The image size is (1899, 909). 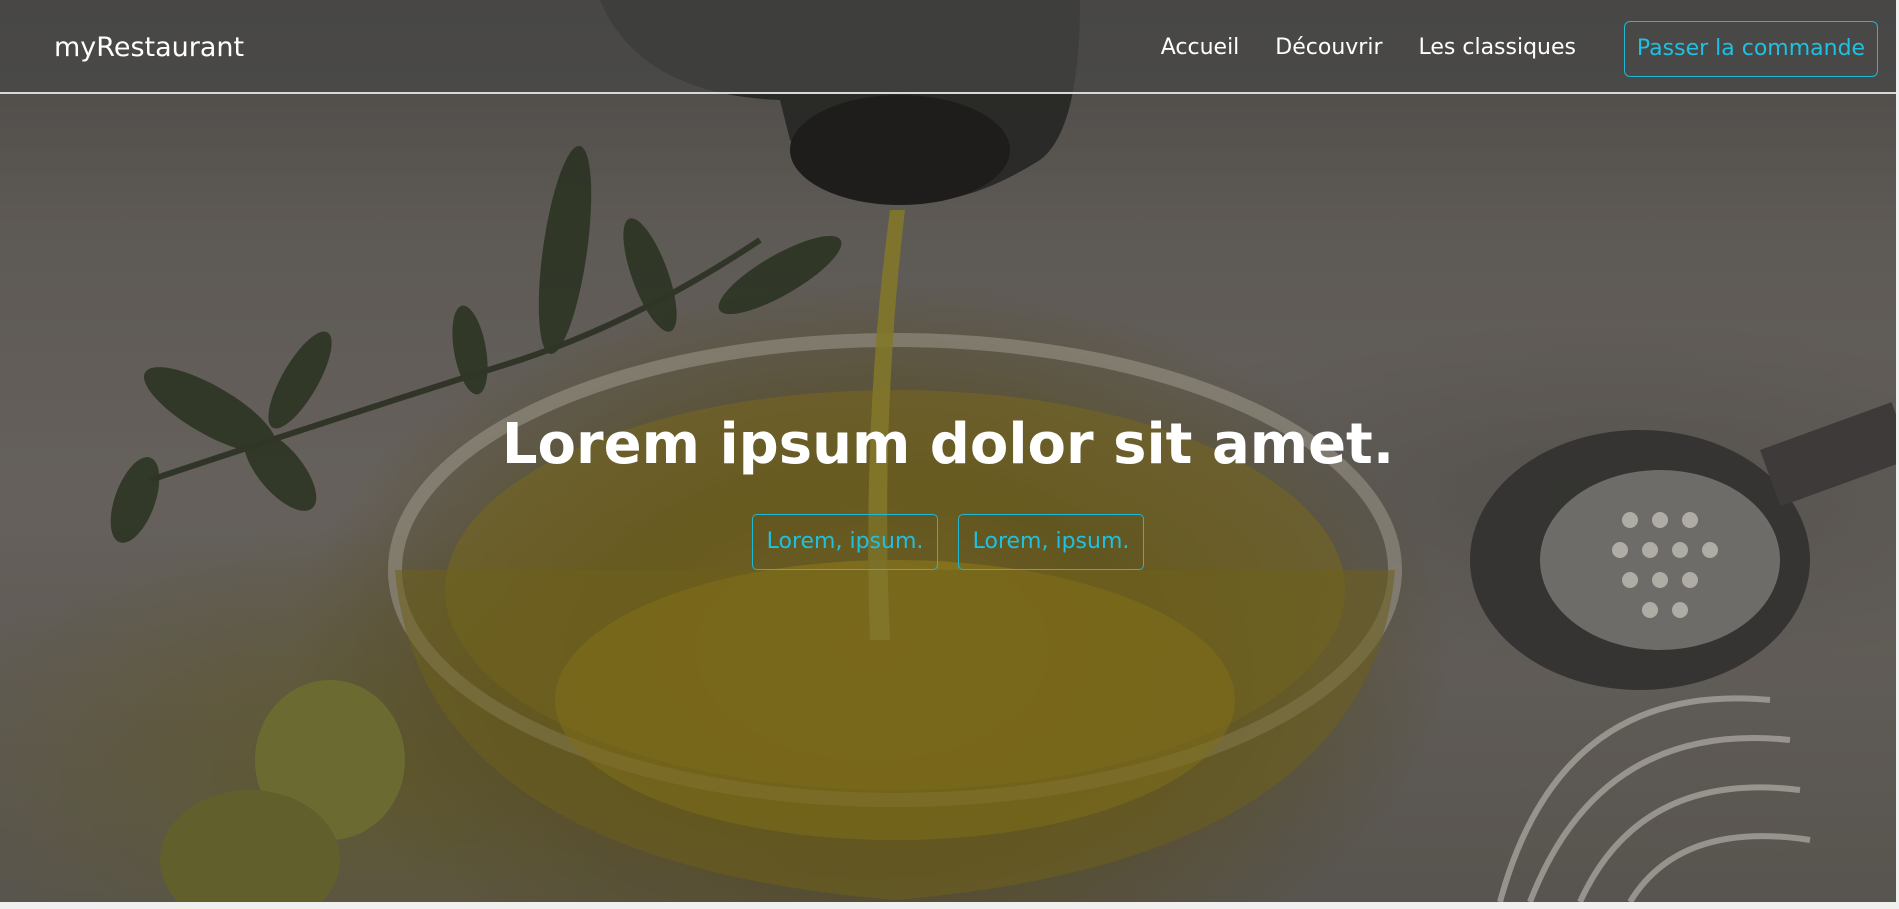 What do you see at coordinates (1751, 49) in the screenshot?
I see `order-button: Passer la commande` at bounding box center [1751, 49].